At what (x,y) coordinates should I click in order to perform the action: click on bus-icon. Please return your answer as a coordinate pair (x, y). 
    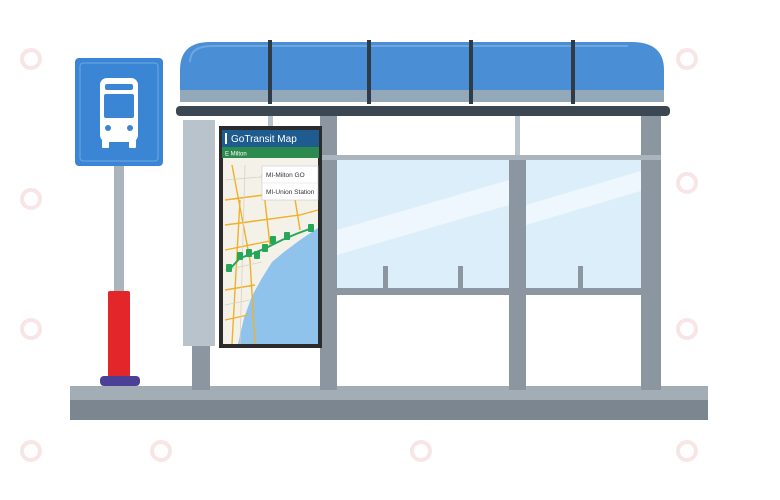
    Looking at the image, I should click on (119, 113).